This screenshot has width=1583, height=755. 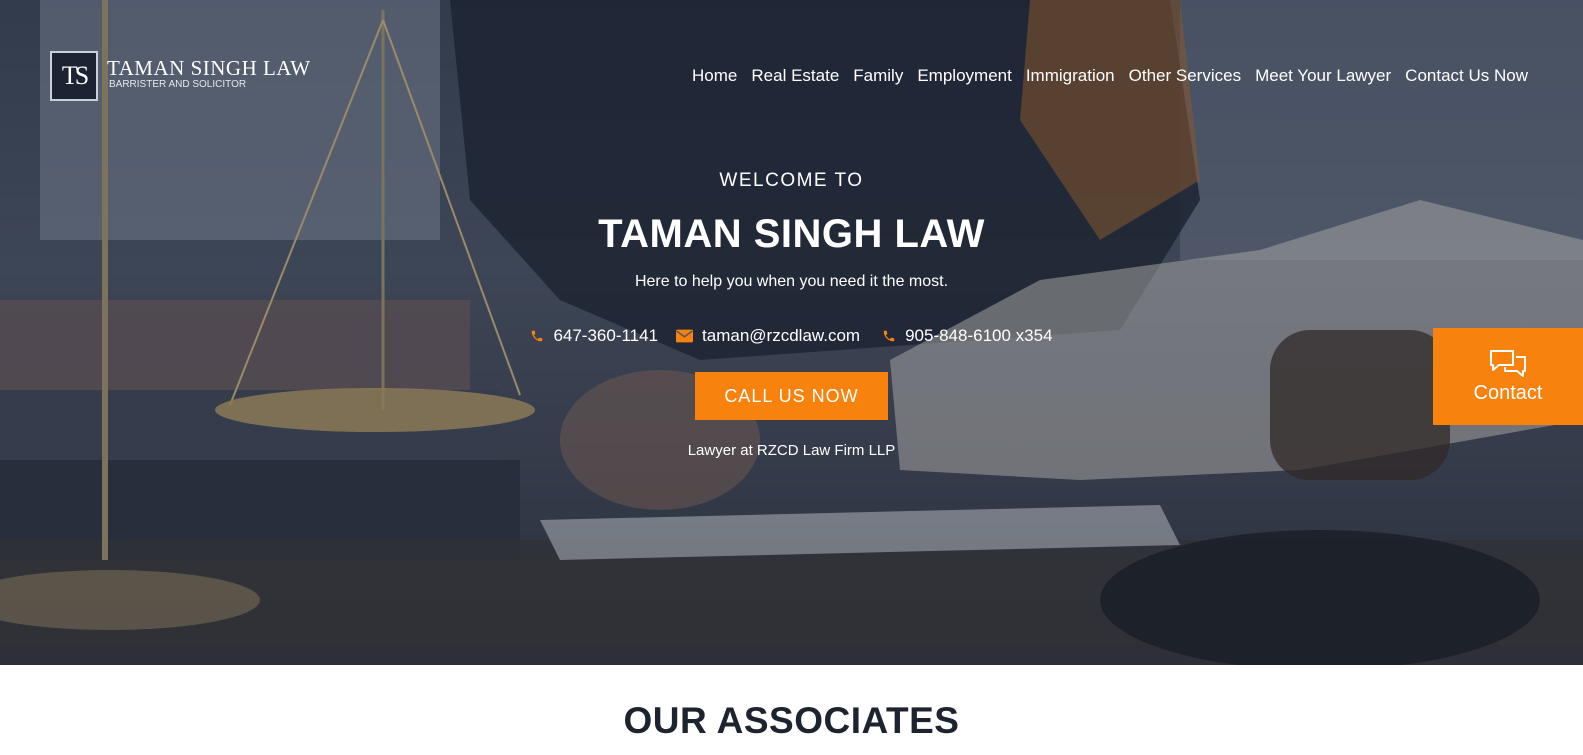 I want to click on floating-contact-button: Contact, so click(x=1508, y=376).